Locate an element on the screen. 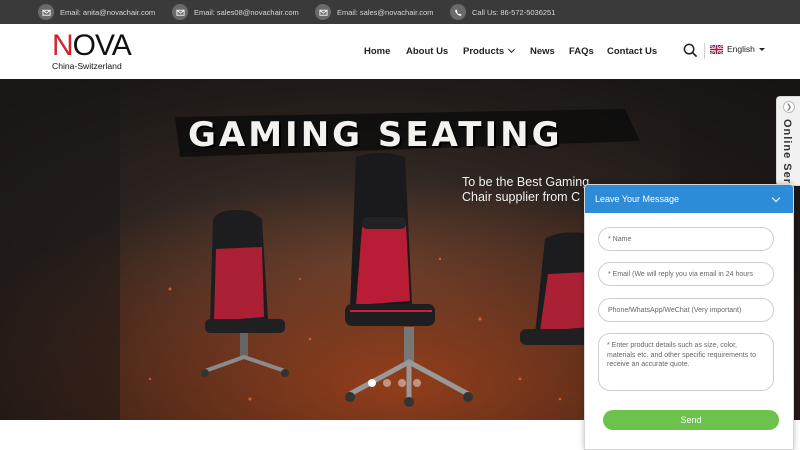 Image resolution: width=800 pixels, height=450 pixels. language-selector: English is located at coordinates (737, 49).